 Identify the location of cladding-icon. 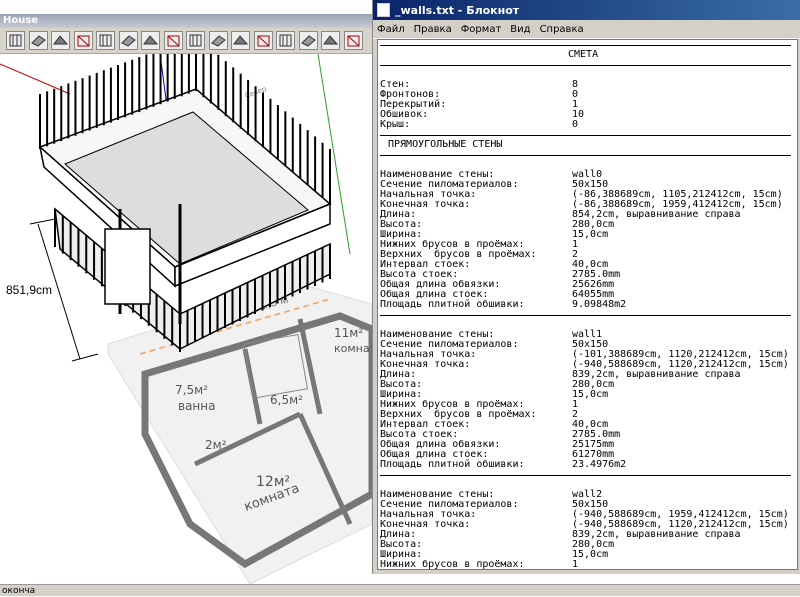
(218, 40).